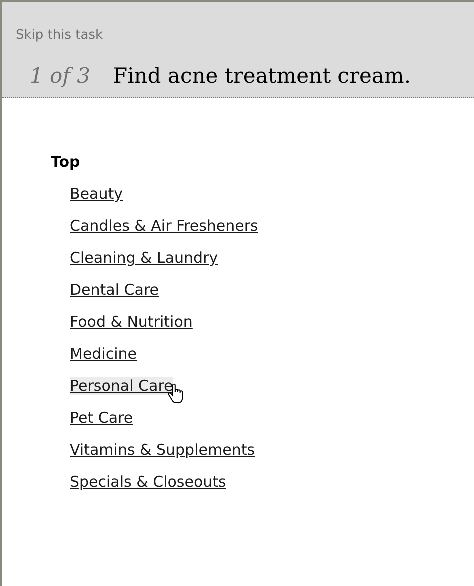 The width and height of the screenshot is (474, 586). I want to click on category-link: Specials & Closeouts, so click(148, 482).